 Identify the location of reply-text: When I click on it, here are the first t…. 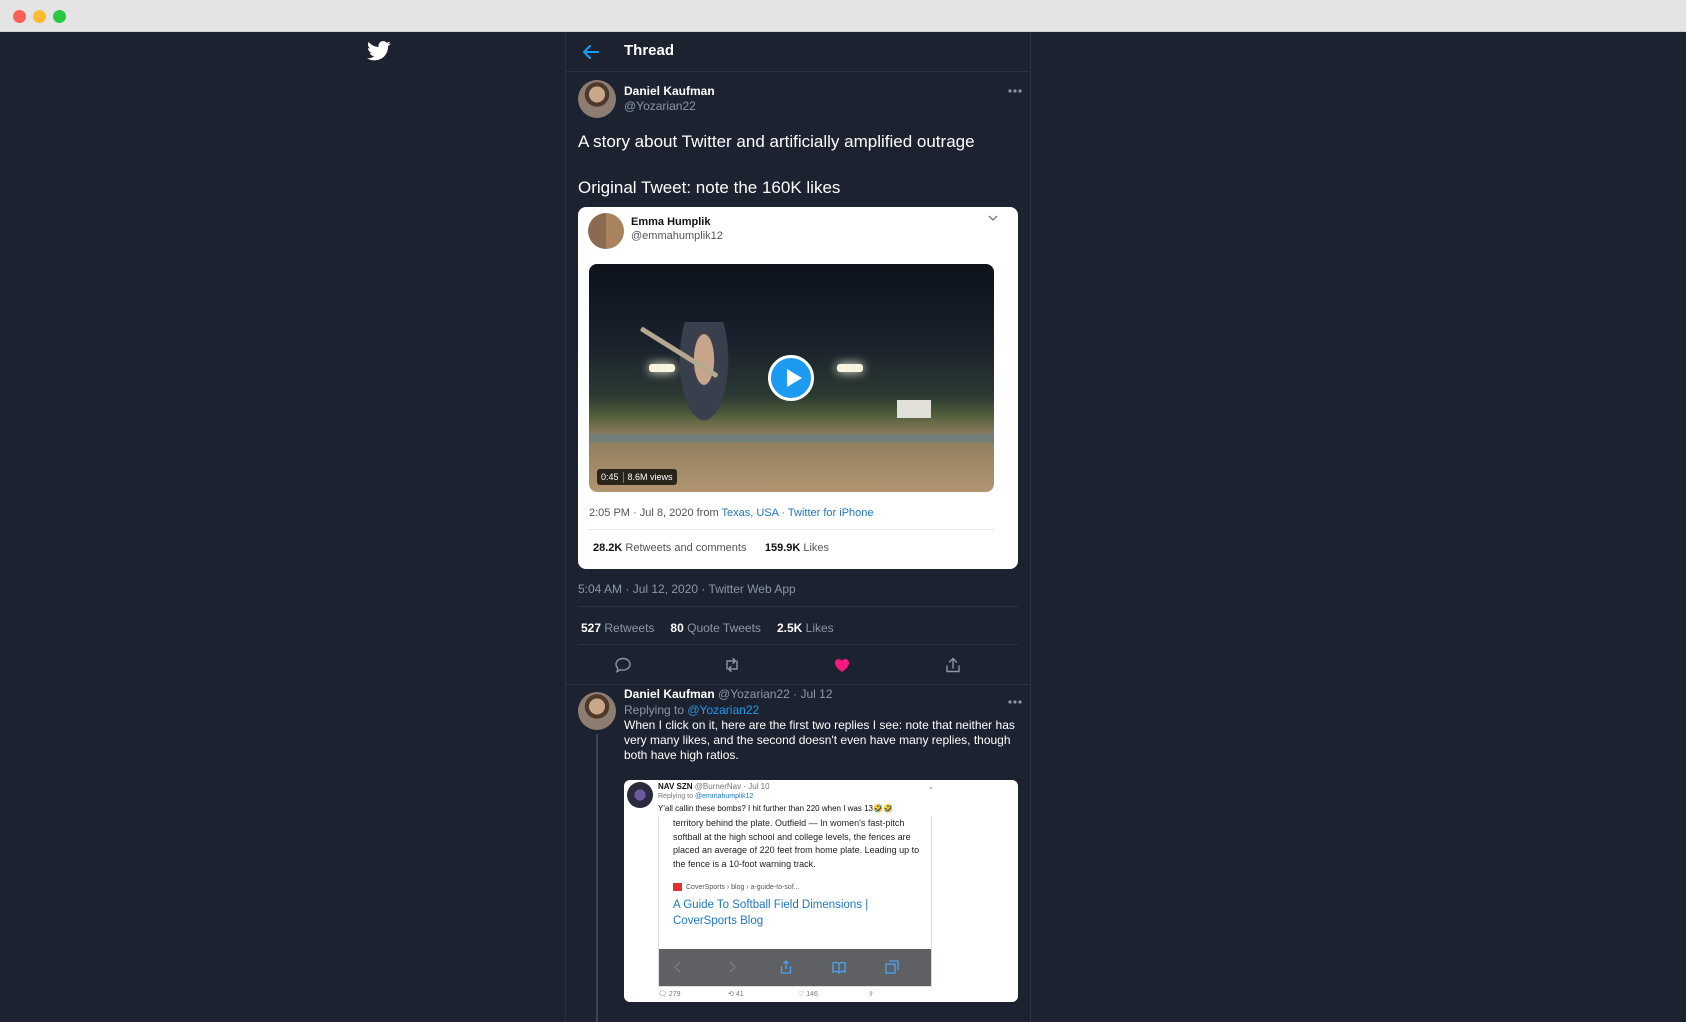
(819, 740).